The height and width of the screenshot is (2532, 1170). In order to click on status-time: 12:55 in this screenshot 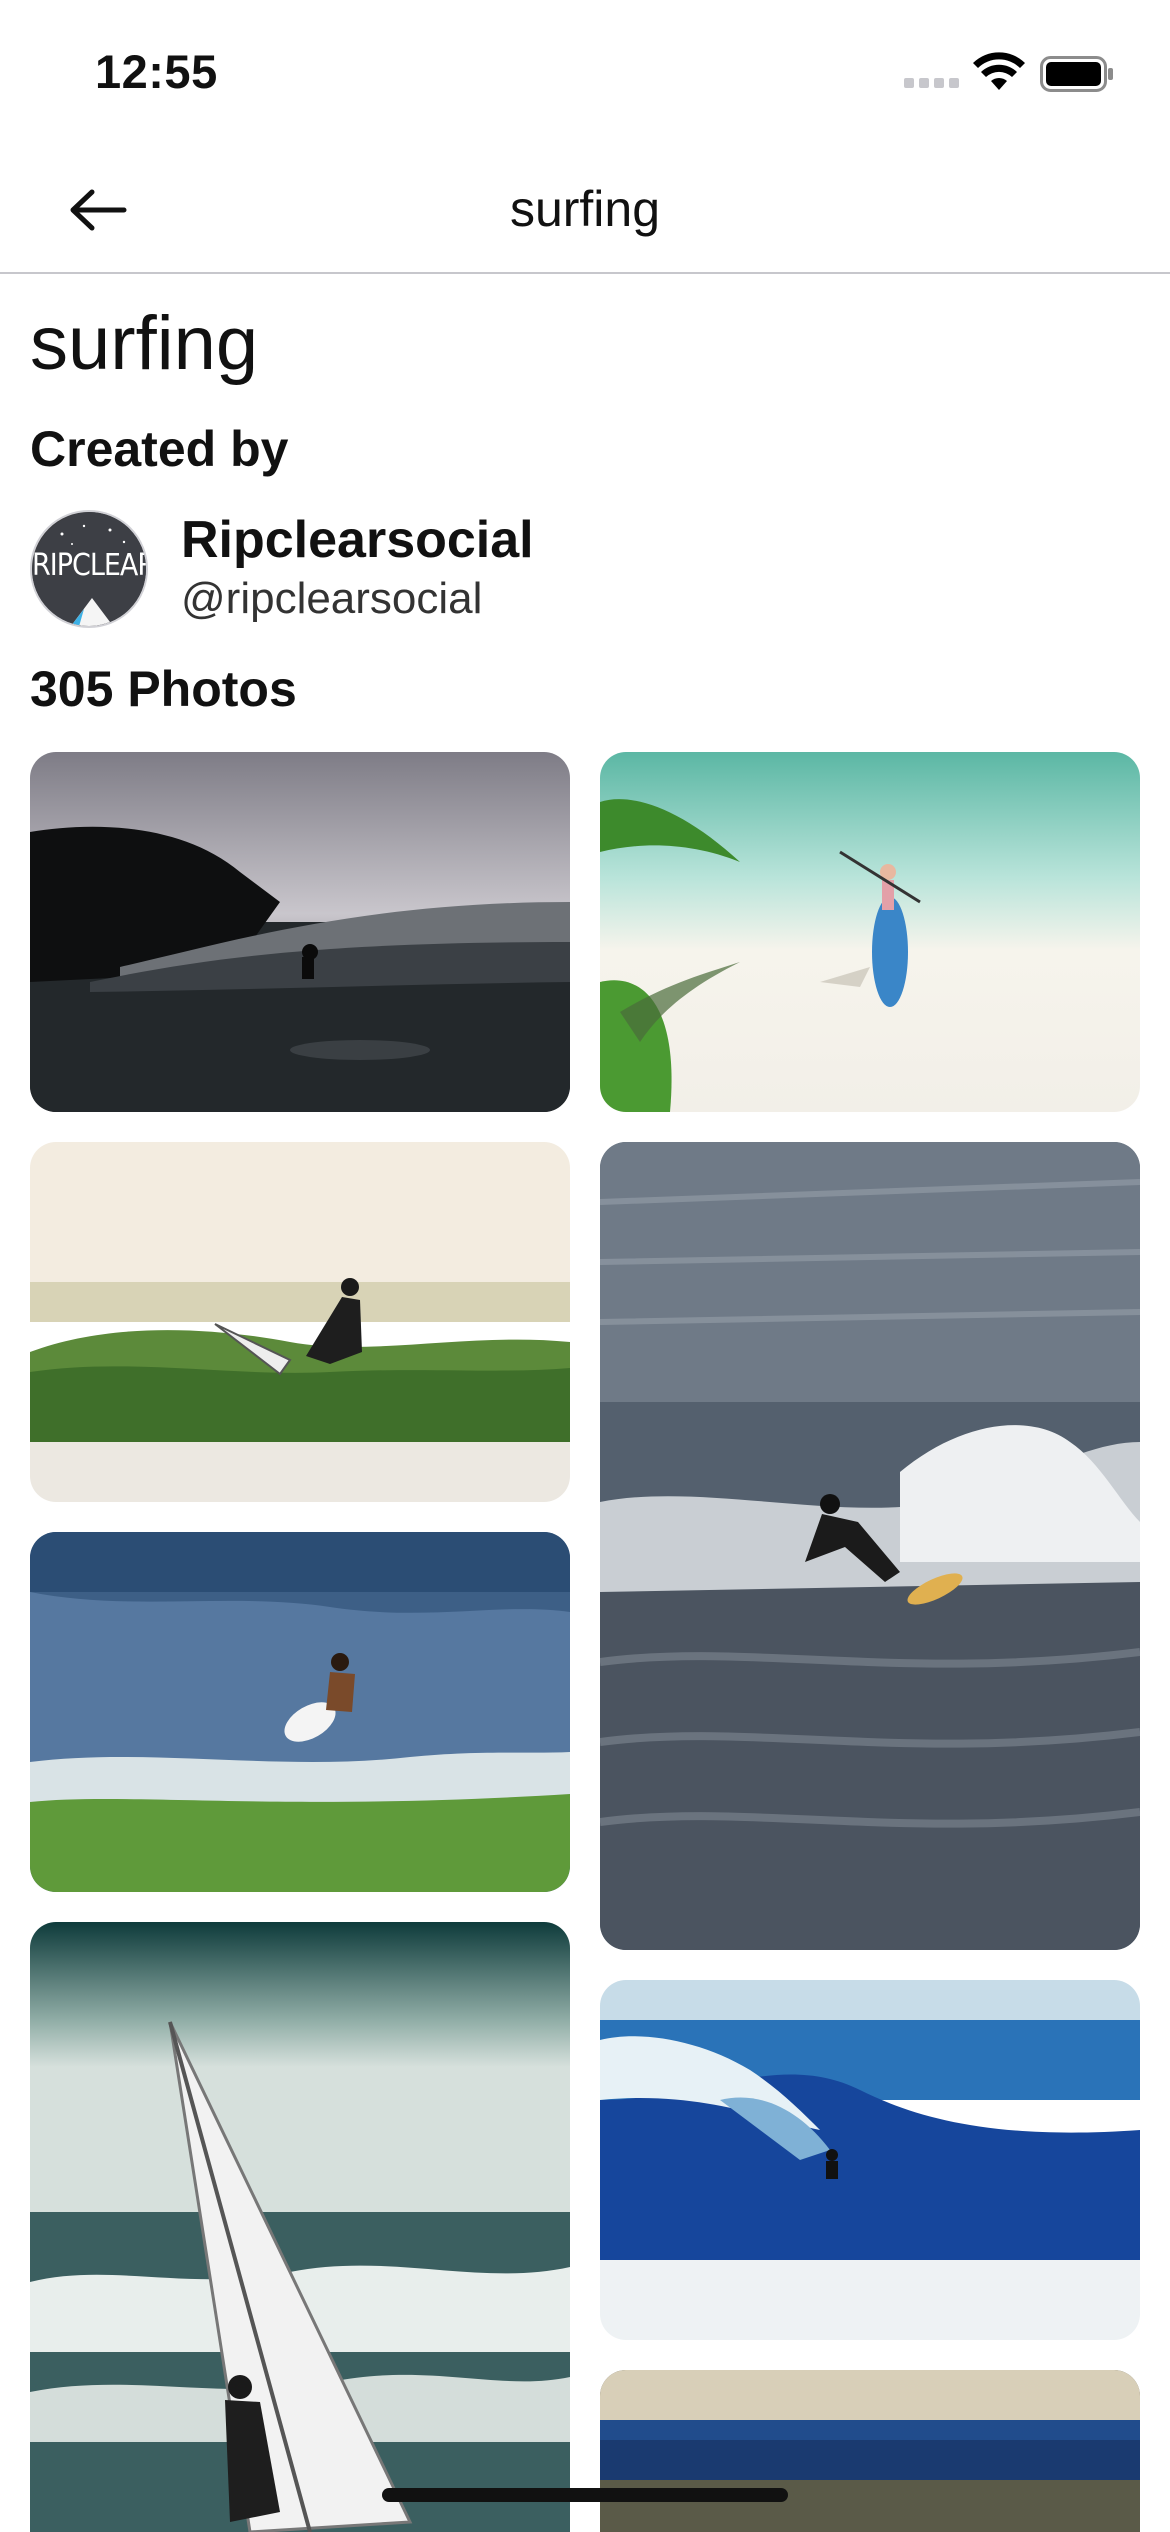, I will do `click(156, 71)`.